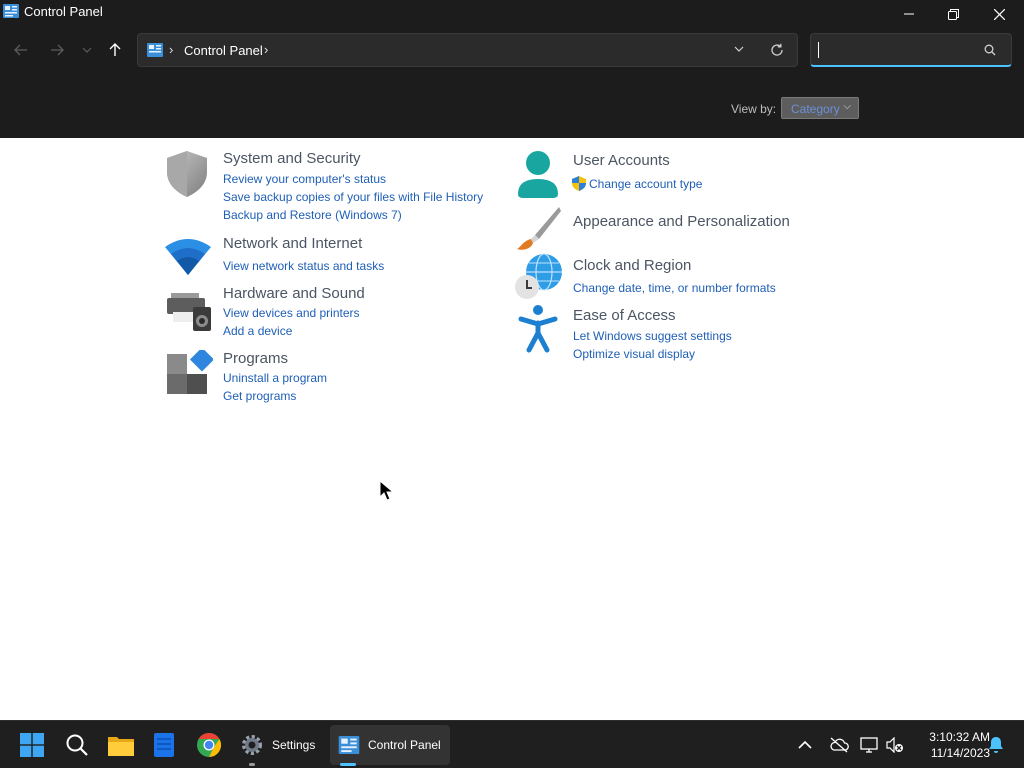 Image resolution: width=1024 pixels, height=768 pixels. I want to click on arrow-right-icon, so click(57, 50).